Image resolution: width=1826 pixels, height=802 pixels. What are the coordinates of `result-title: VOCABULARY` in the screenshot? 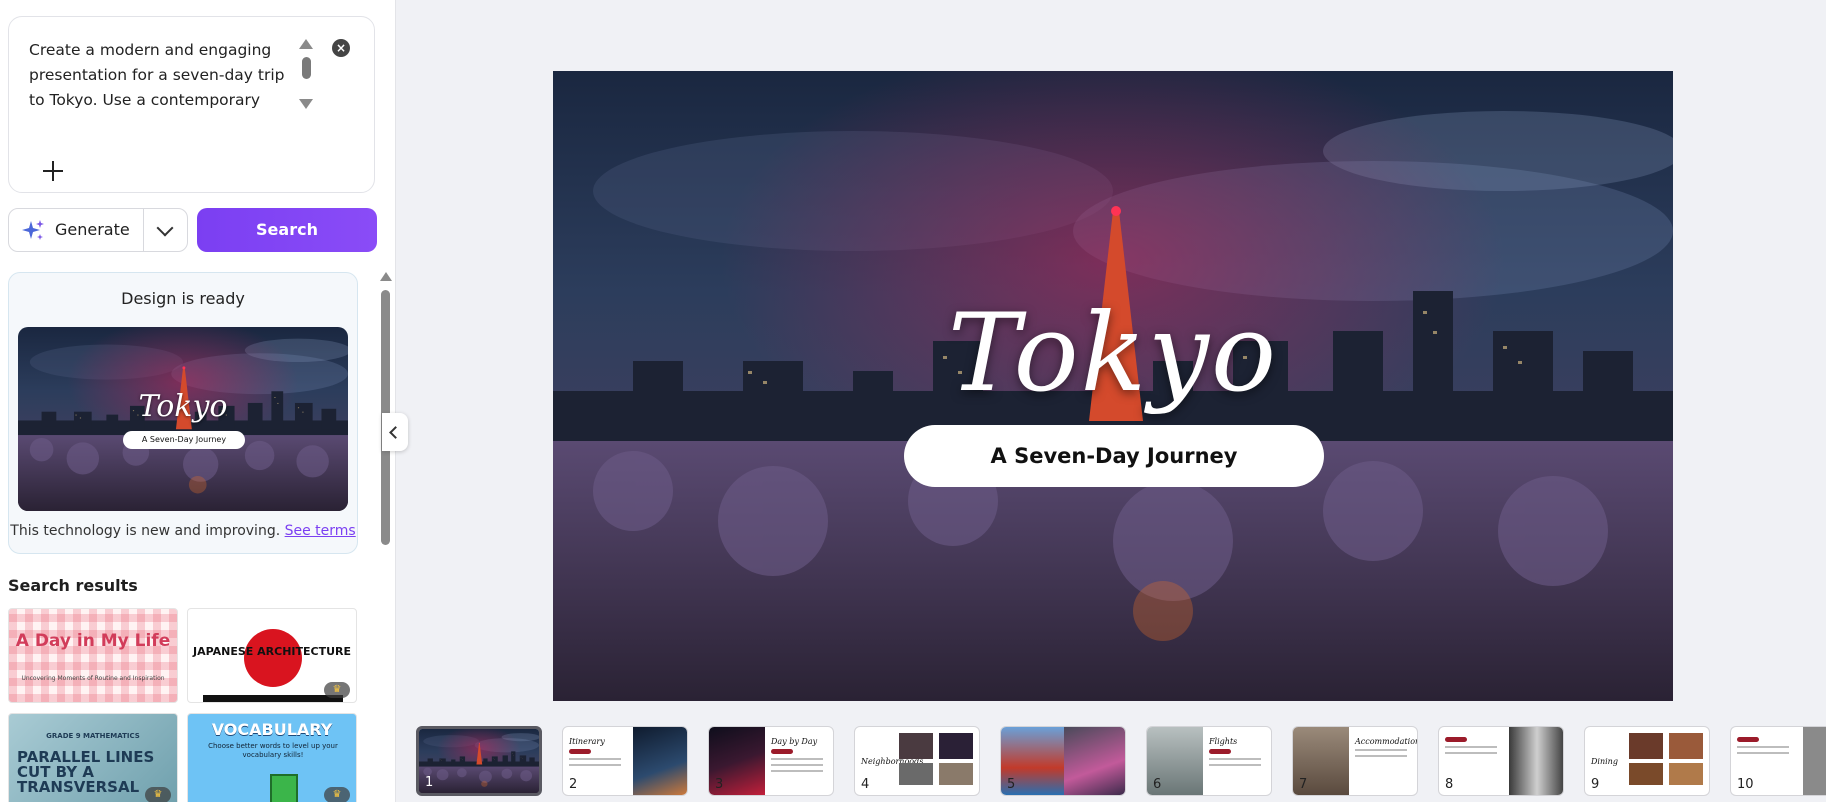 It's located at (272, 729).